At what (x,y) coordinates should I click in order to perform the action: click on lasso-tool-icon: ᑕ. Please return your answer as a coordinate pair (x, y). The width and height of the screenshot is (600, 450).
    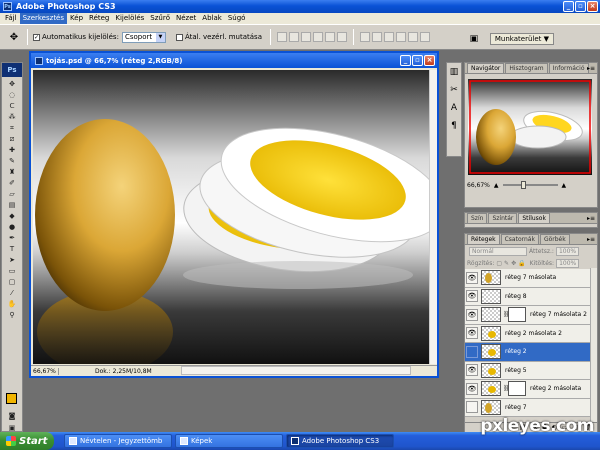
    Looking at the image, I should click on (12, 106).